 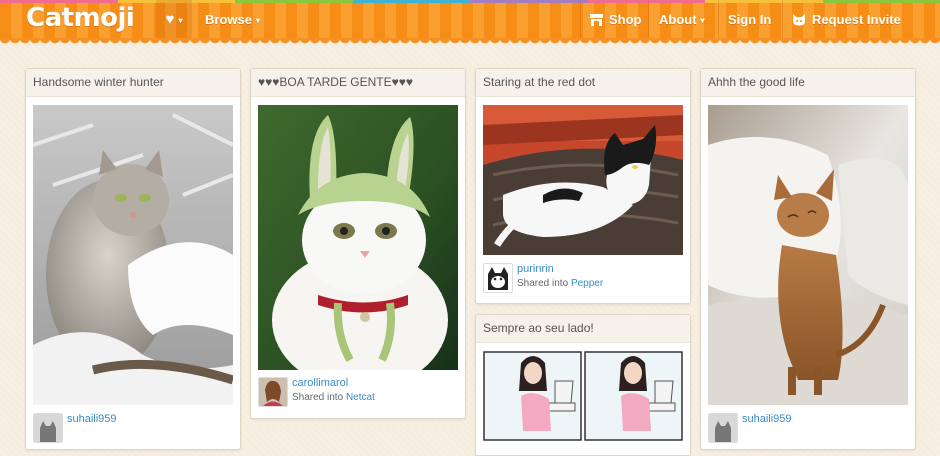 I want to click on shop-icon, so click(x=596, y=20).